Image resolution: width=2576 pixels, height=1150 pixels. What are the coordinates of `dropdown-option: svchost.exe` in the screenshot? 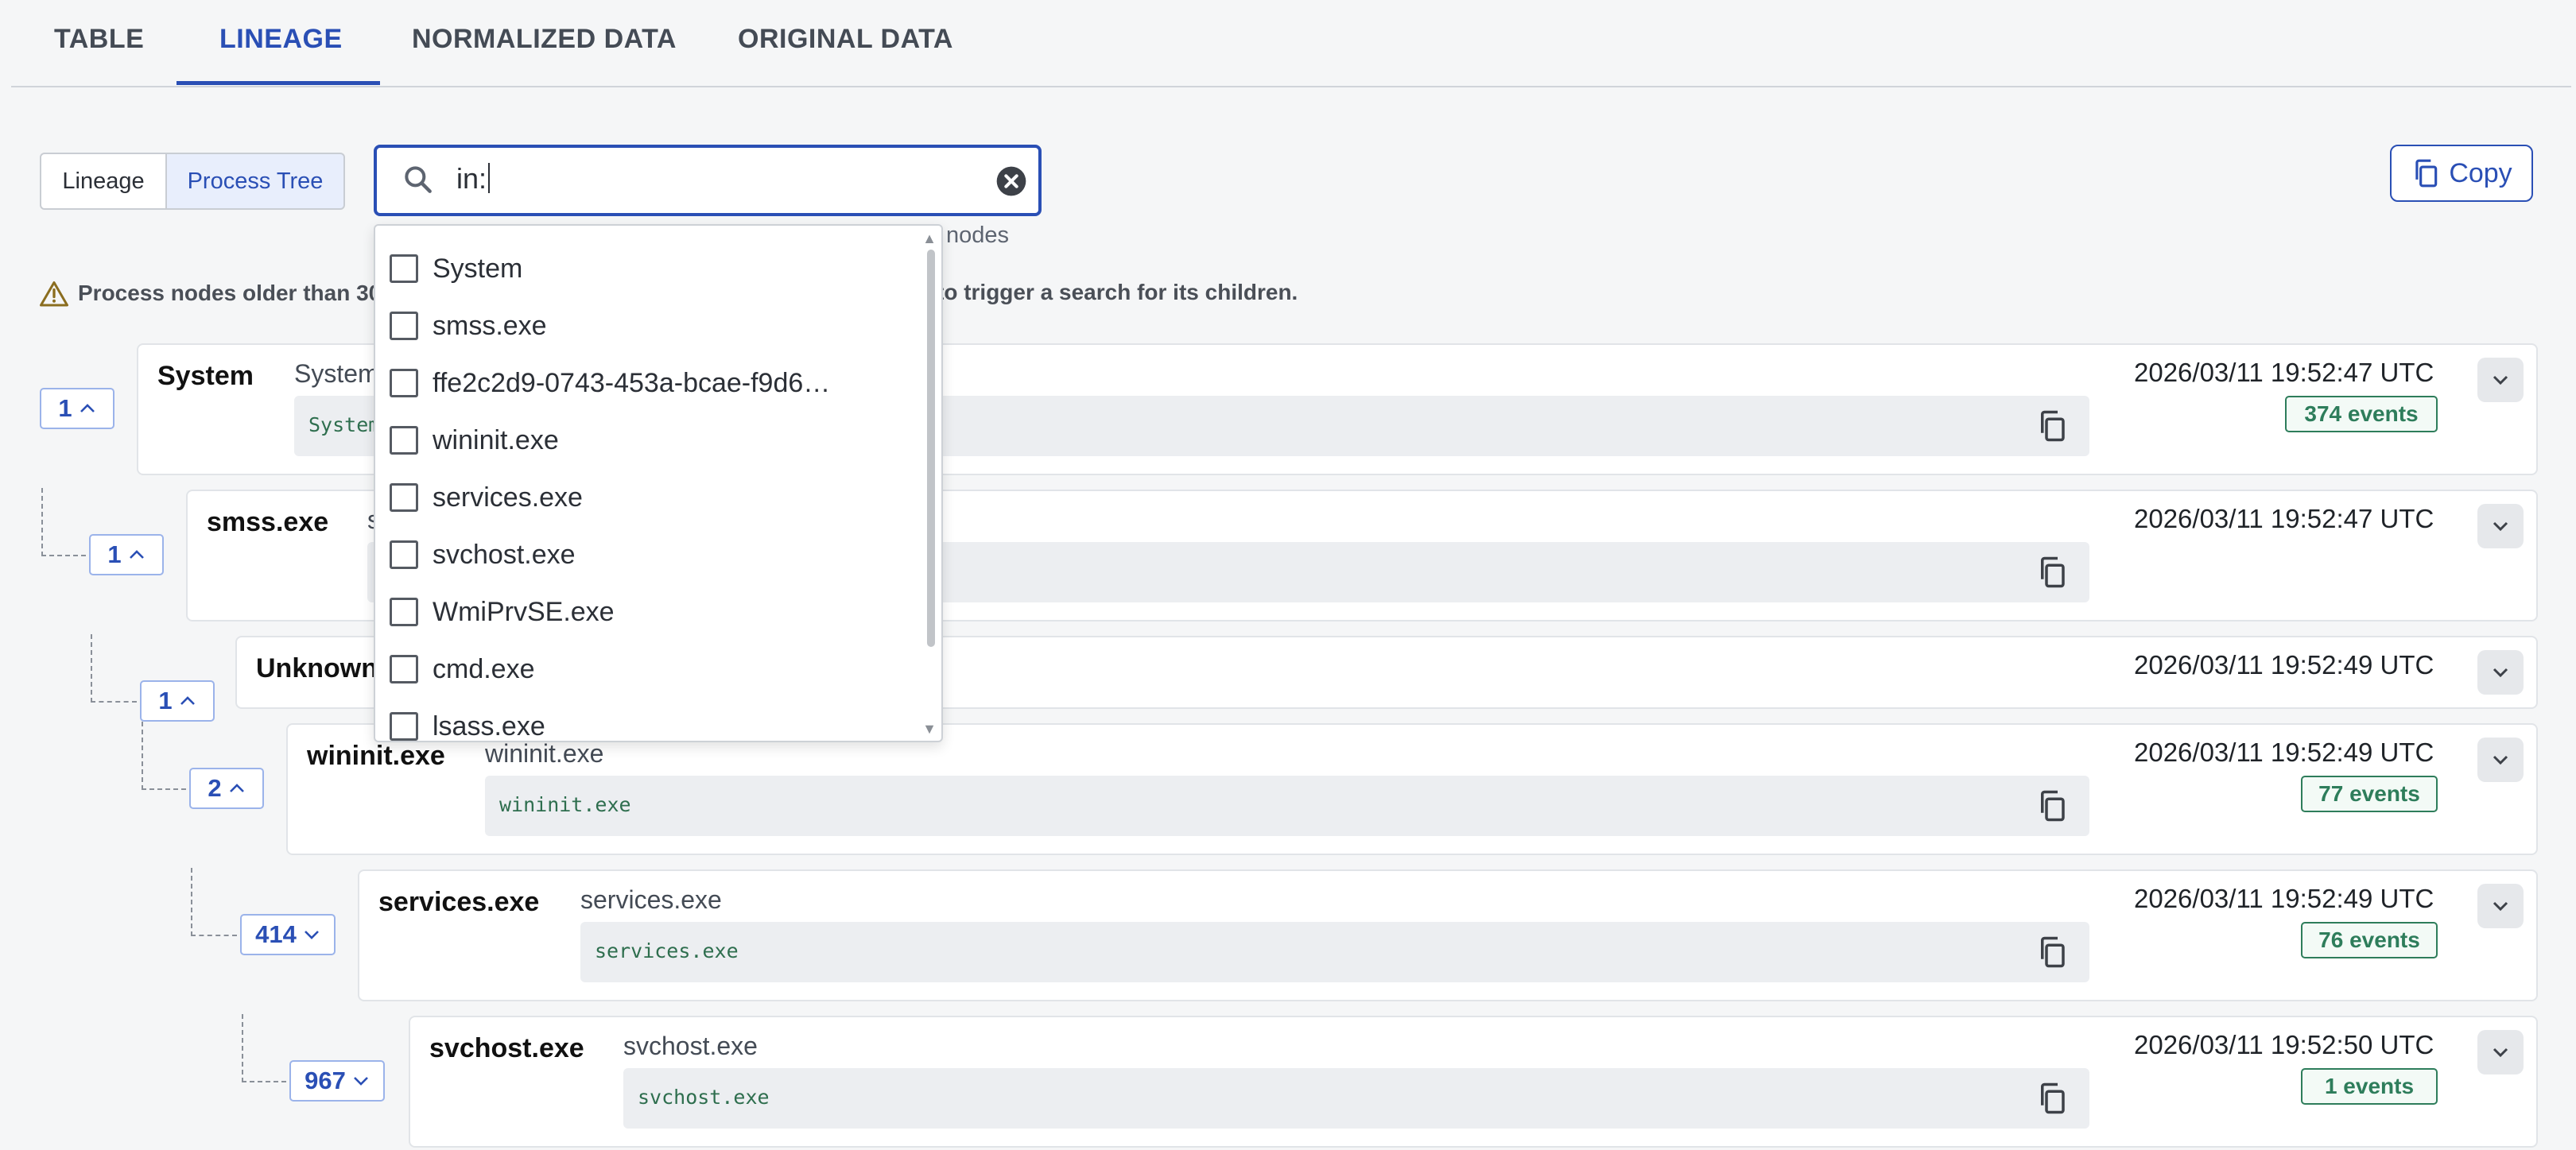 It's located at (483, 554).